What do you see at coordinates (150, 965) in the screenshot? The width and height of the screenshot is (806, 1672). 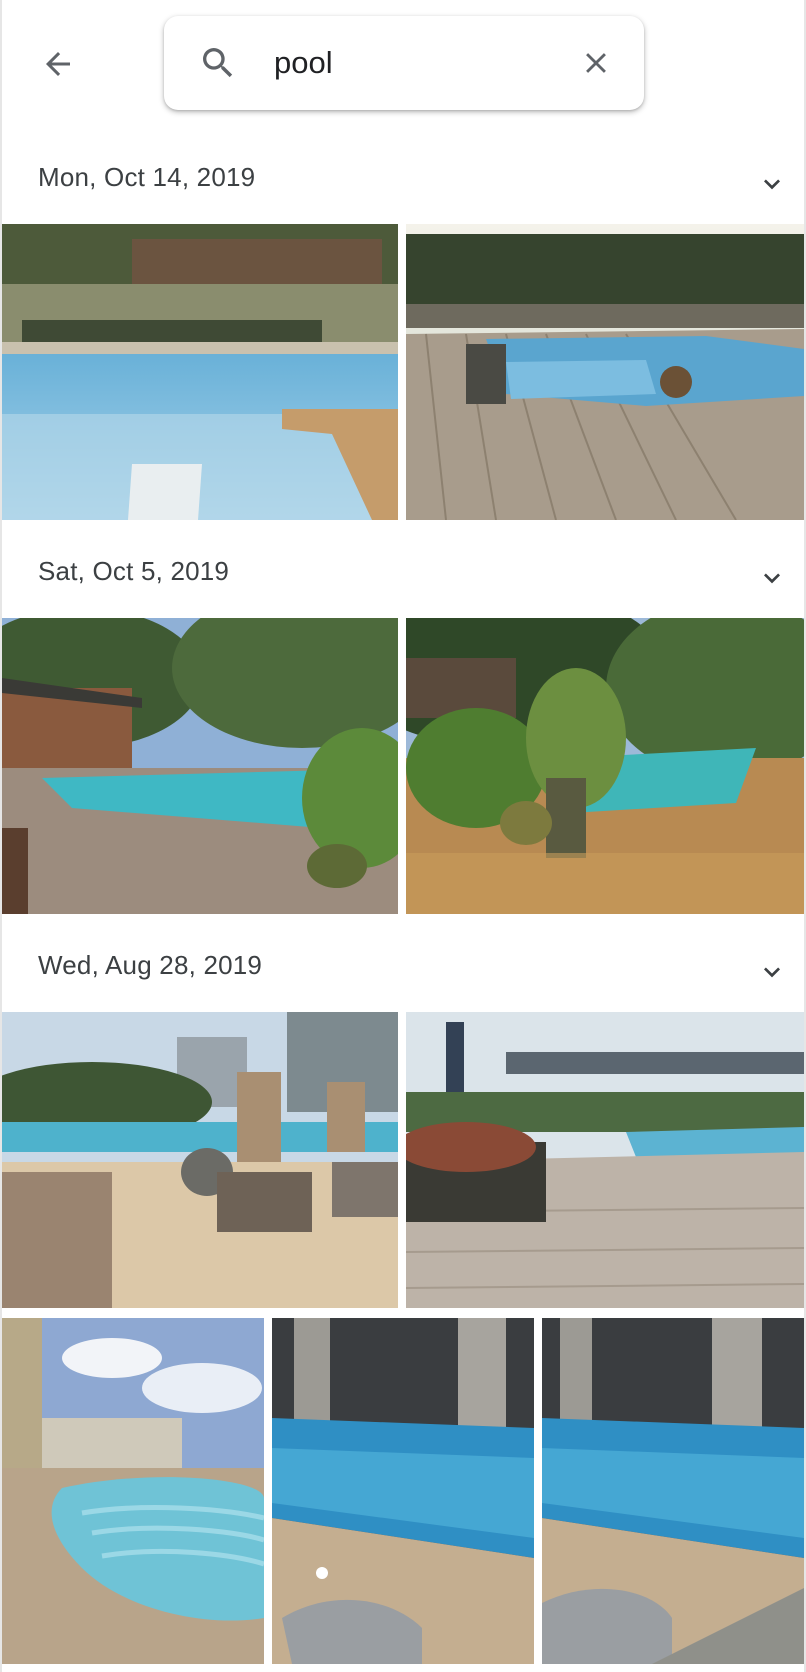 I see `date-label: Wed, Aug 28, 2019` at bounding box center [150, 965].